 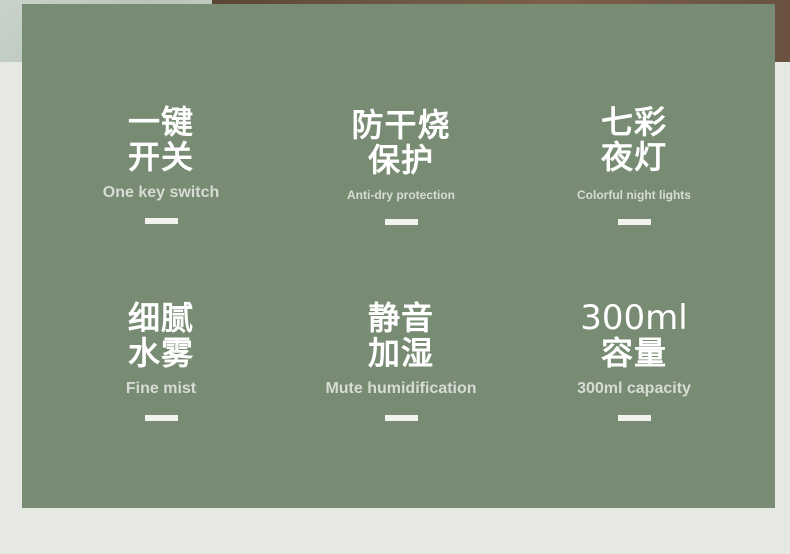 I want to click on feature-300ml-capacity: 300ml 容量 300ml capacity, so click(x=634, y=361).